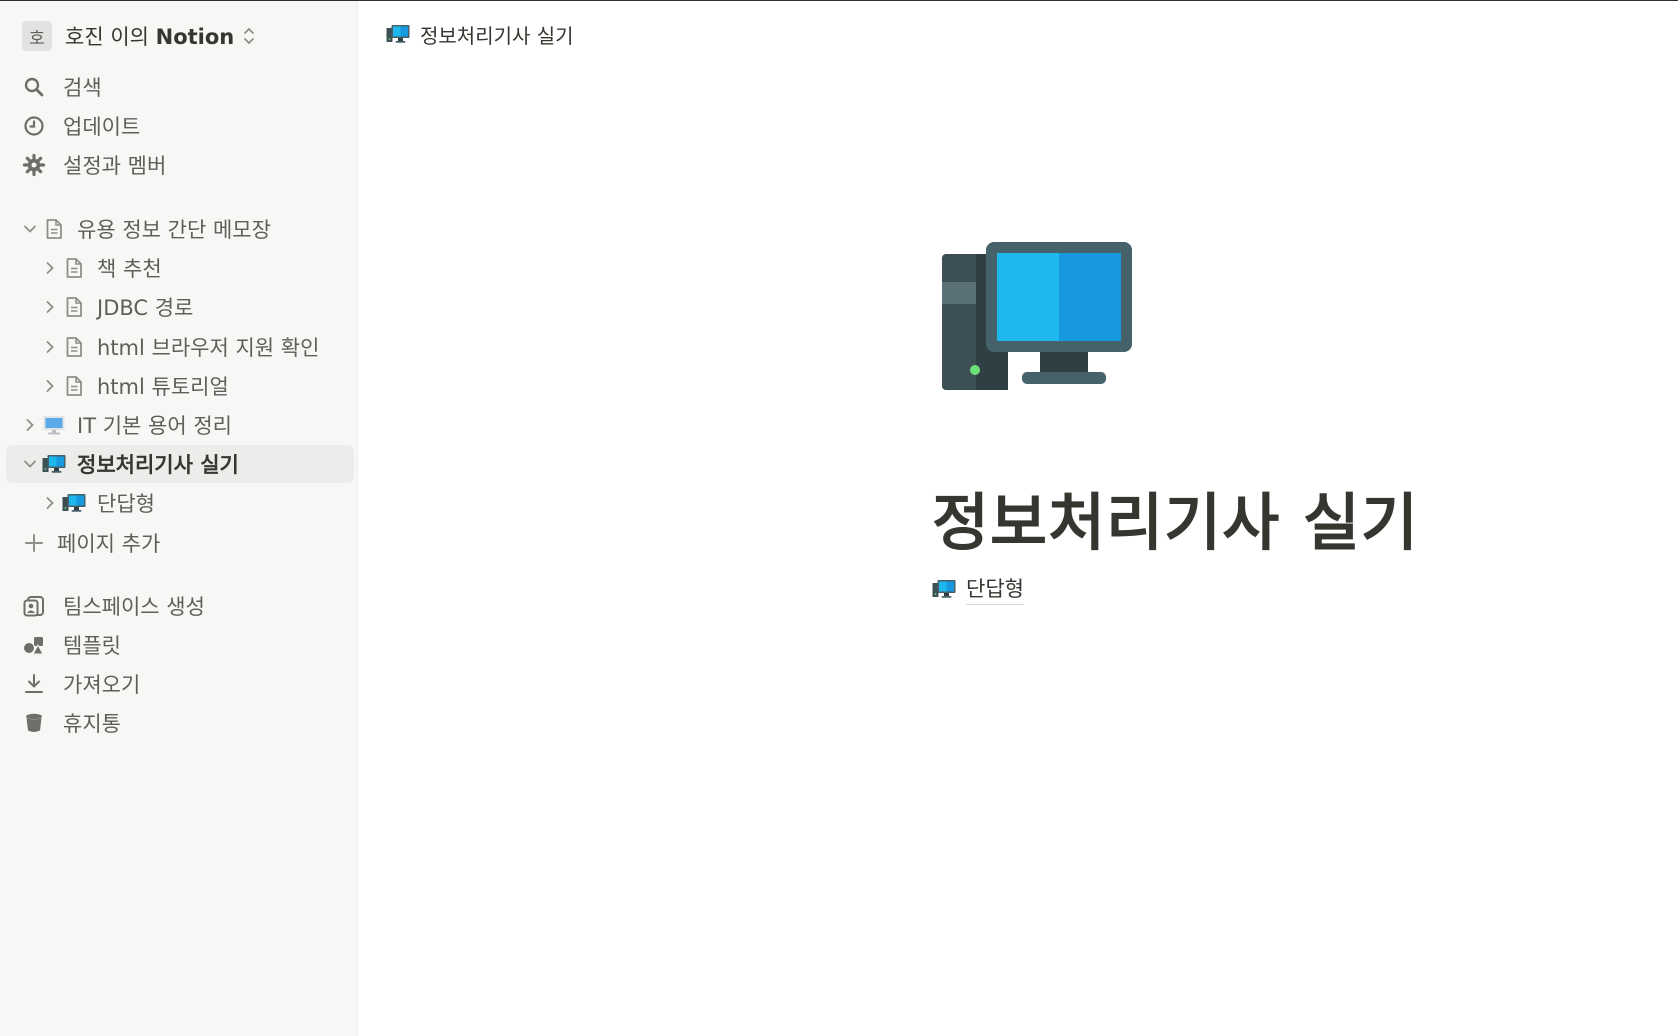  I want to click on sidebar-page-html-tutorial: html 튜토리얼, so click(180, 386).